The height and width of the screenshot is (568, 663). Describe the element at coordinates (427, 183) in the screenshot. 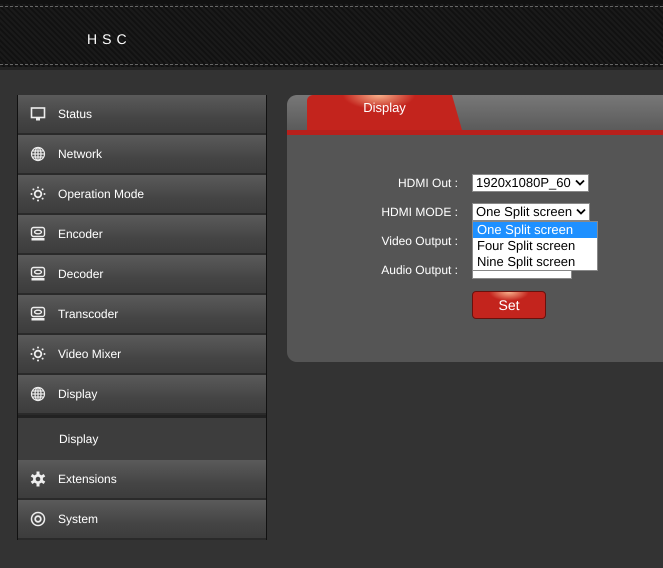

I see `field-label: HDMI Out :` at that location.